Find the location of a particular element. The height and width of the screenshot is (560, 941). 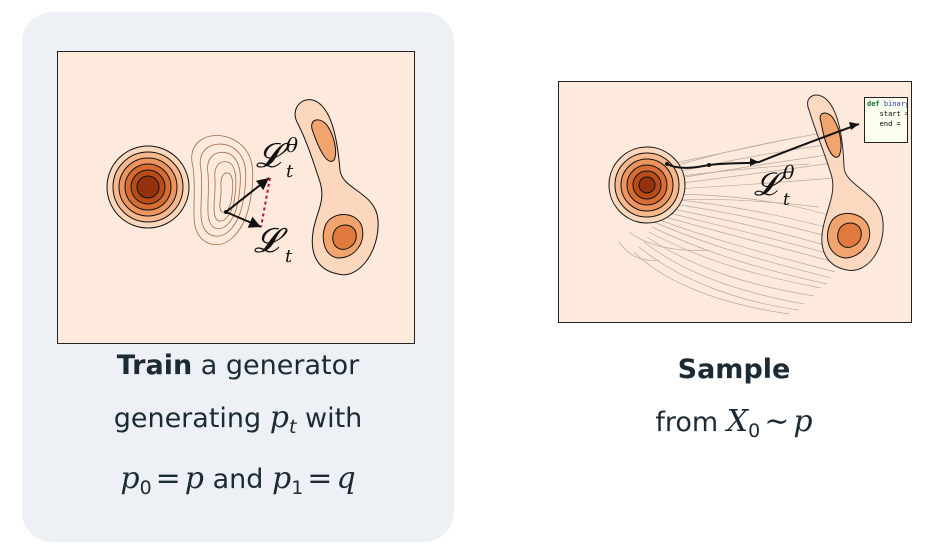

math-p1: p is located at coordinates (281, 478).